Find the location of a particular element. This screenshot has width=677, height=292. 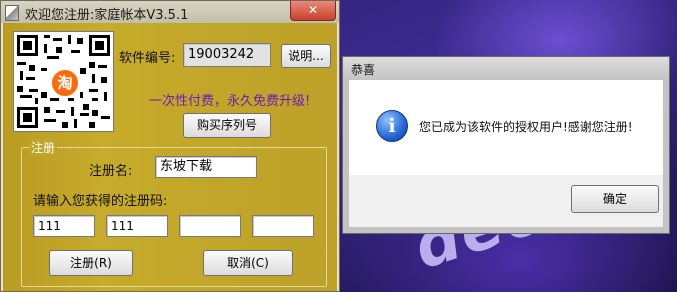

close-button: ✕ is located at coordinates (313, 11).